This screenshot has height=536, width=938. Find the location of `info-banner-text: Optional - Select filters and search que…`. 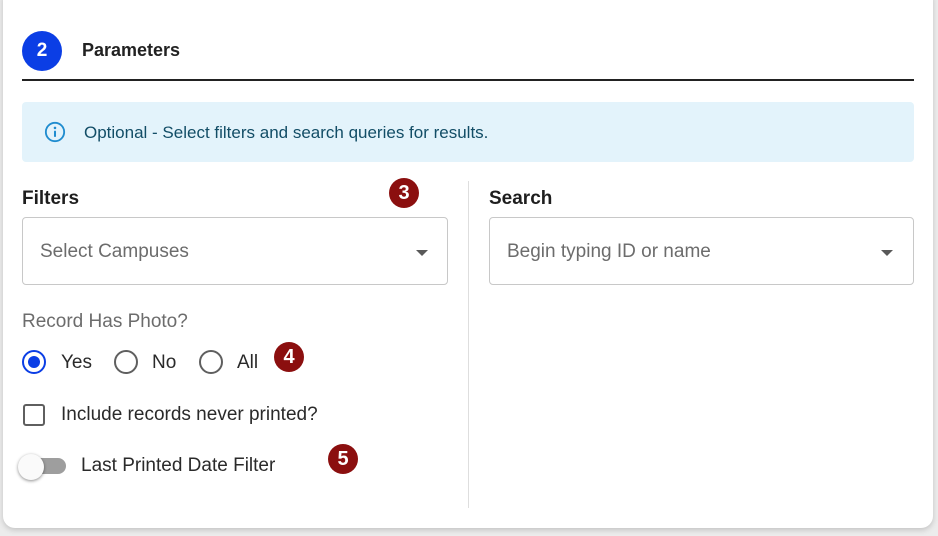

info-banner-text: Optional - Select filters and search que… is located at coordinates (286, 132).